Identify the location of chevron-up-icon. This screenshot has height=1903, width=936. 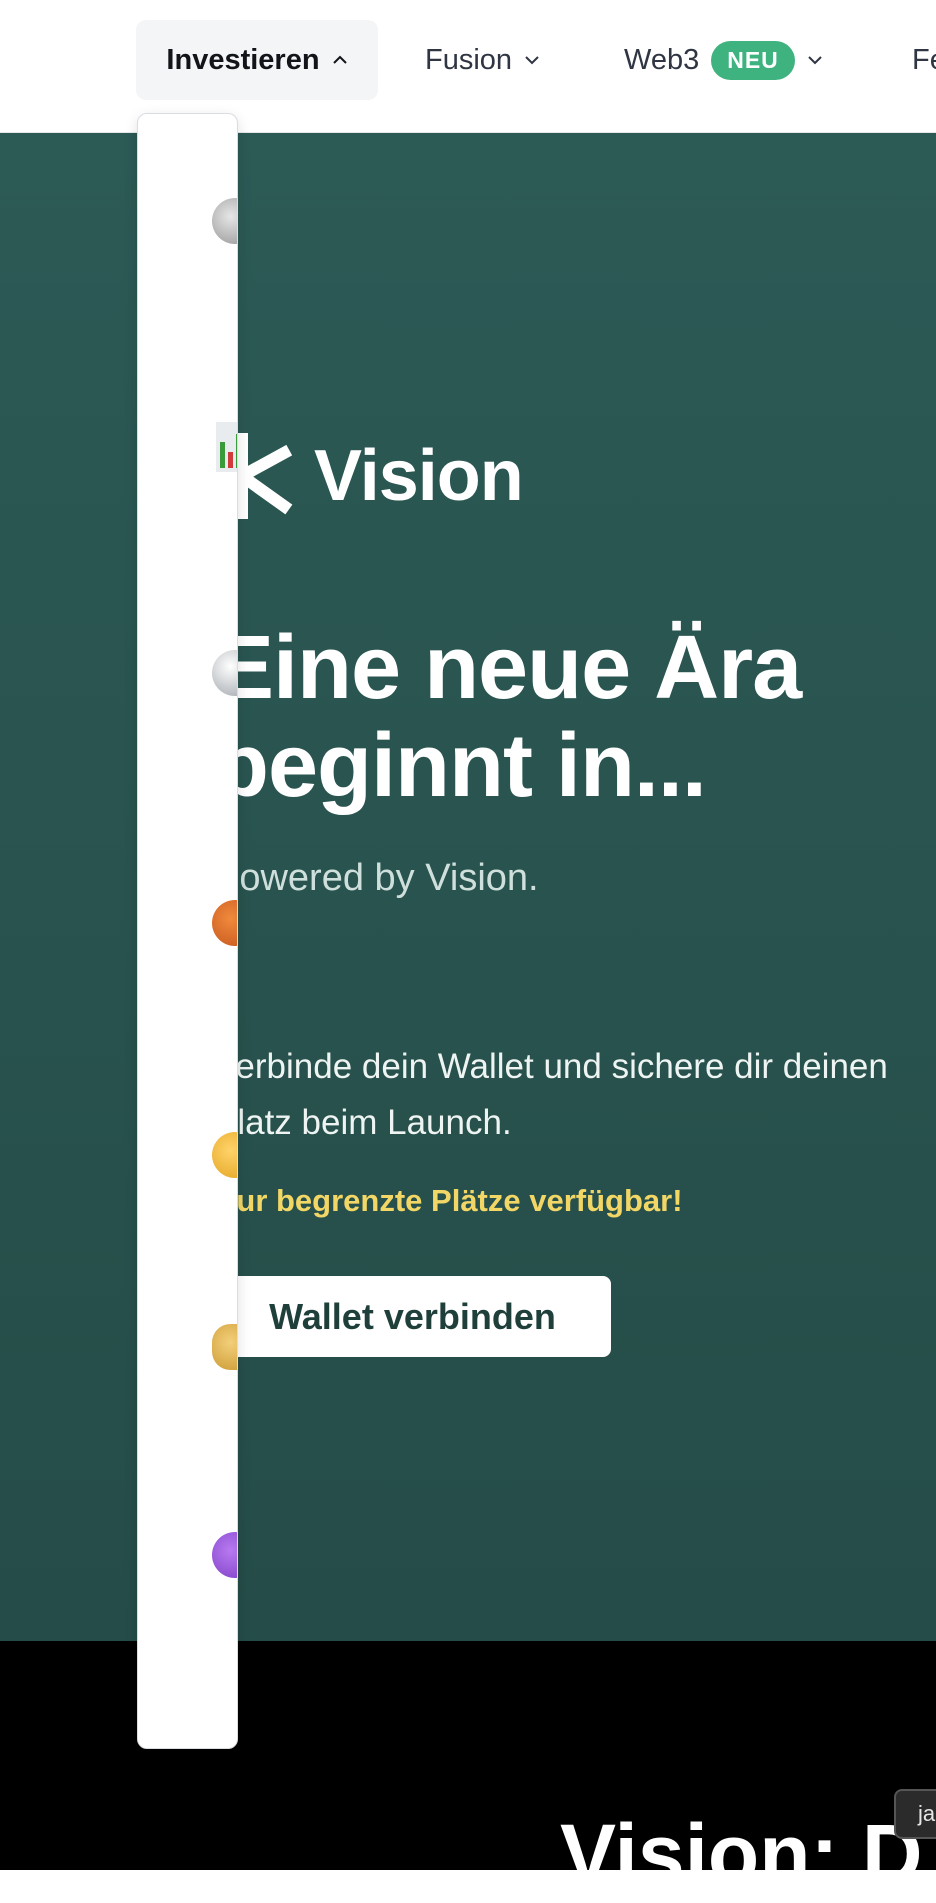
(339, 59).